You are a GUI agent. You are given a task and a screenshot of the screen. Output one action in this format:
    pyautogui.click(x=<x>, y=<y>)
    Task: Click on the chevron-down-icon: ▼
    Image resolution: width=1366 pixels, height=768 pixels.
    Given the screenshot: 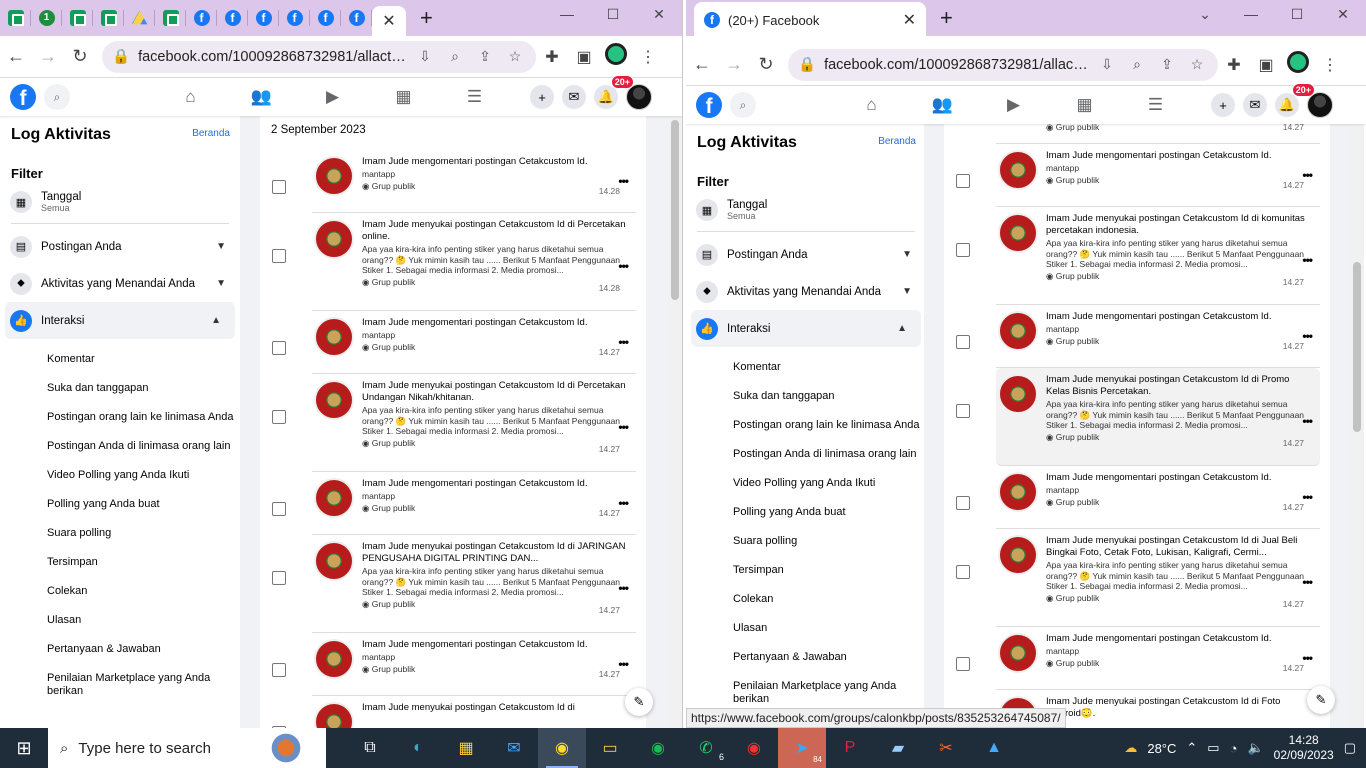 What is the action you would take?
    pyautogui.click(x=221, y=246)
    